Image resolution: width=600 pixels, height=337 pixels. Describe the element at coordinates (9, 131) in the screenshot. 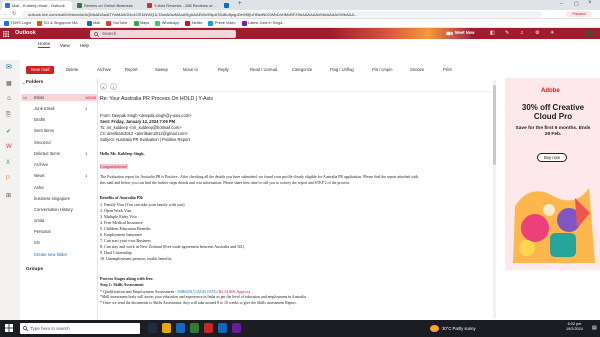

I see `todo-icon: ✔` at that location.